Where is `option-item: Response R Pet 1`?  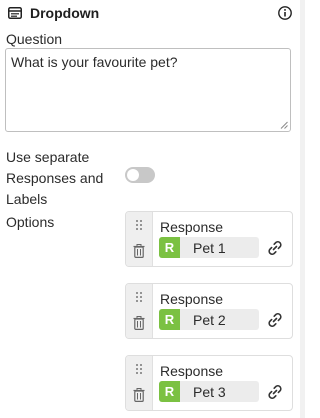
option-item: Response R Pet 1 is located at coordinates (209, 239).